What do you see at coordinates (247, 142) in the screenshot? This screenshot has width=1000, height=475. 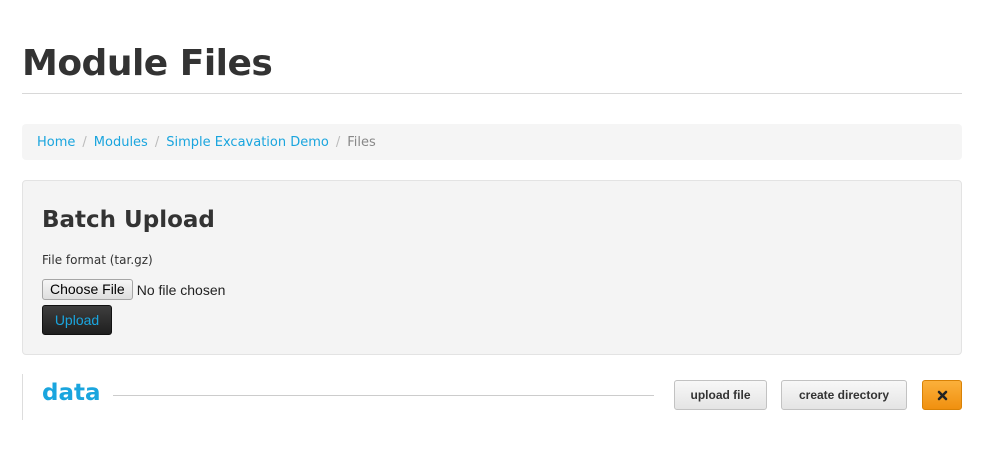 I see `breadcrumb-module: Simple Excavation Demo` at bounding box center [247, 142].